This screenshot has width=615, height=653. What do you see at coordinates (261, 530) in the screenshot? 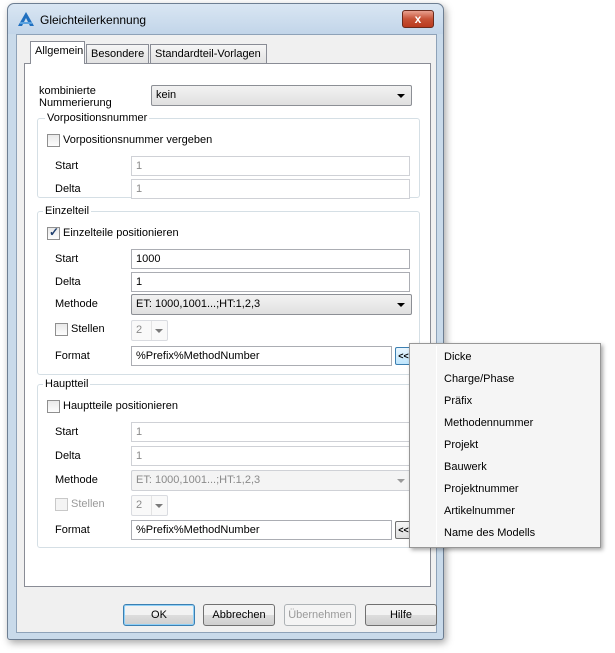
I see `main-format-input: %Prefix%MethodNumber` at bounding box center [261, 530].